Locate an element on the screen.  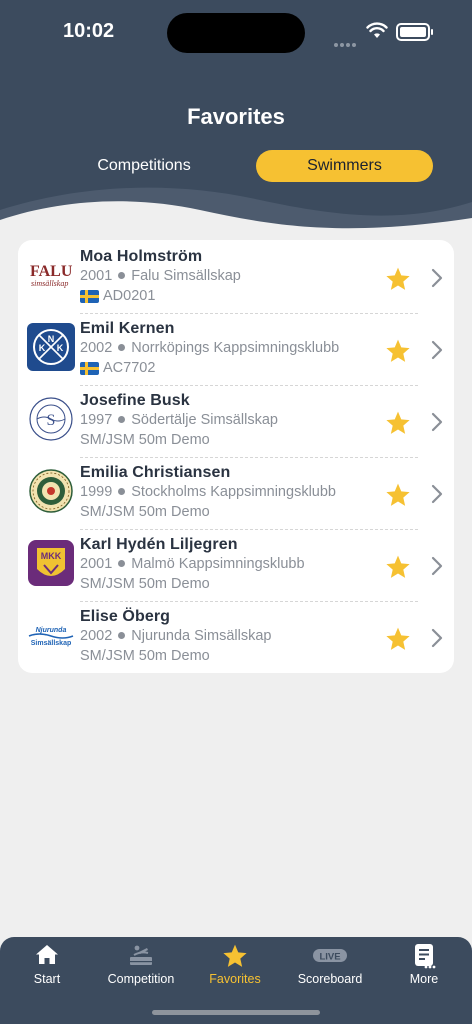
svg-text: N is located at coordinates (51, 339).